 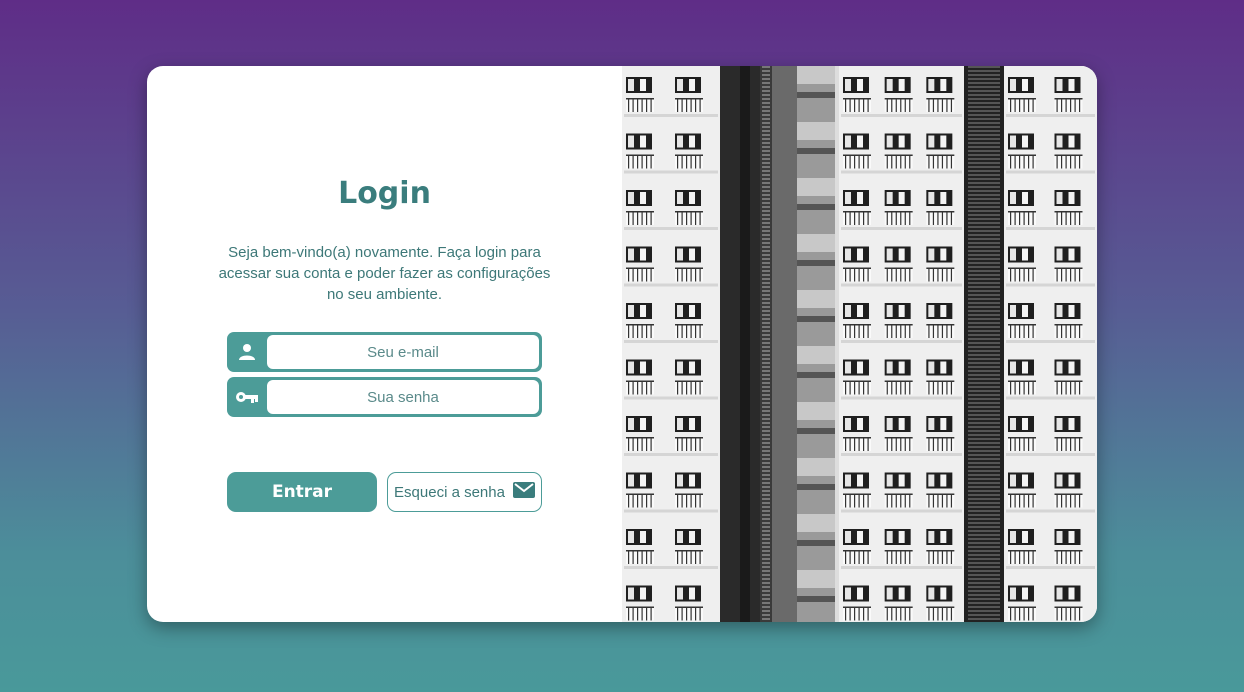 I want to click on email-field, so click(x=384, y=352).